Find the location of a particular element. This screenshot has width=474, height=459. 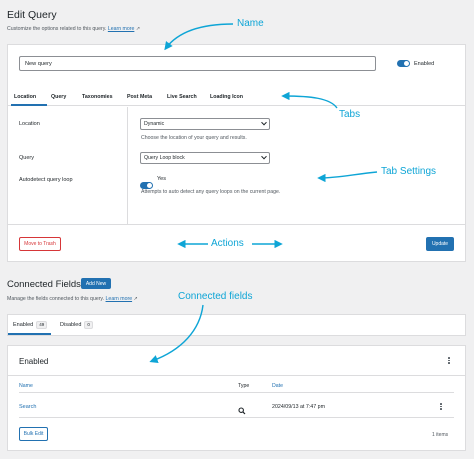

annotation-connected-fields: Connected fields is located at coordinates (215, 296).